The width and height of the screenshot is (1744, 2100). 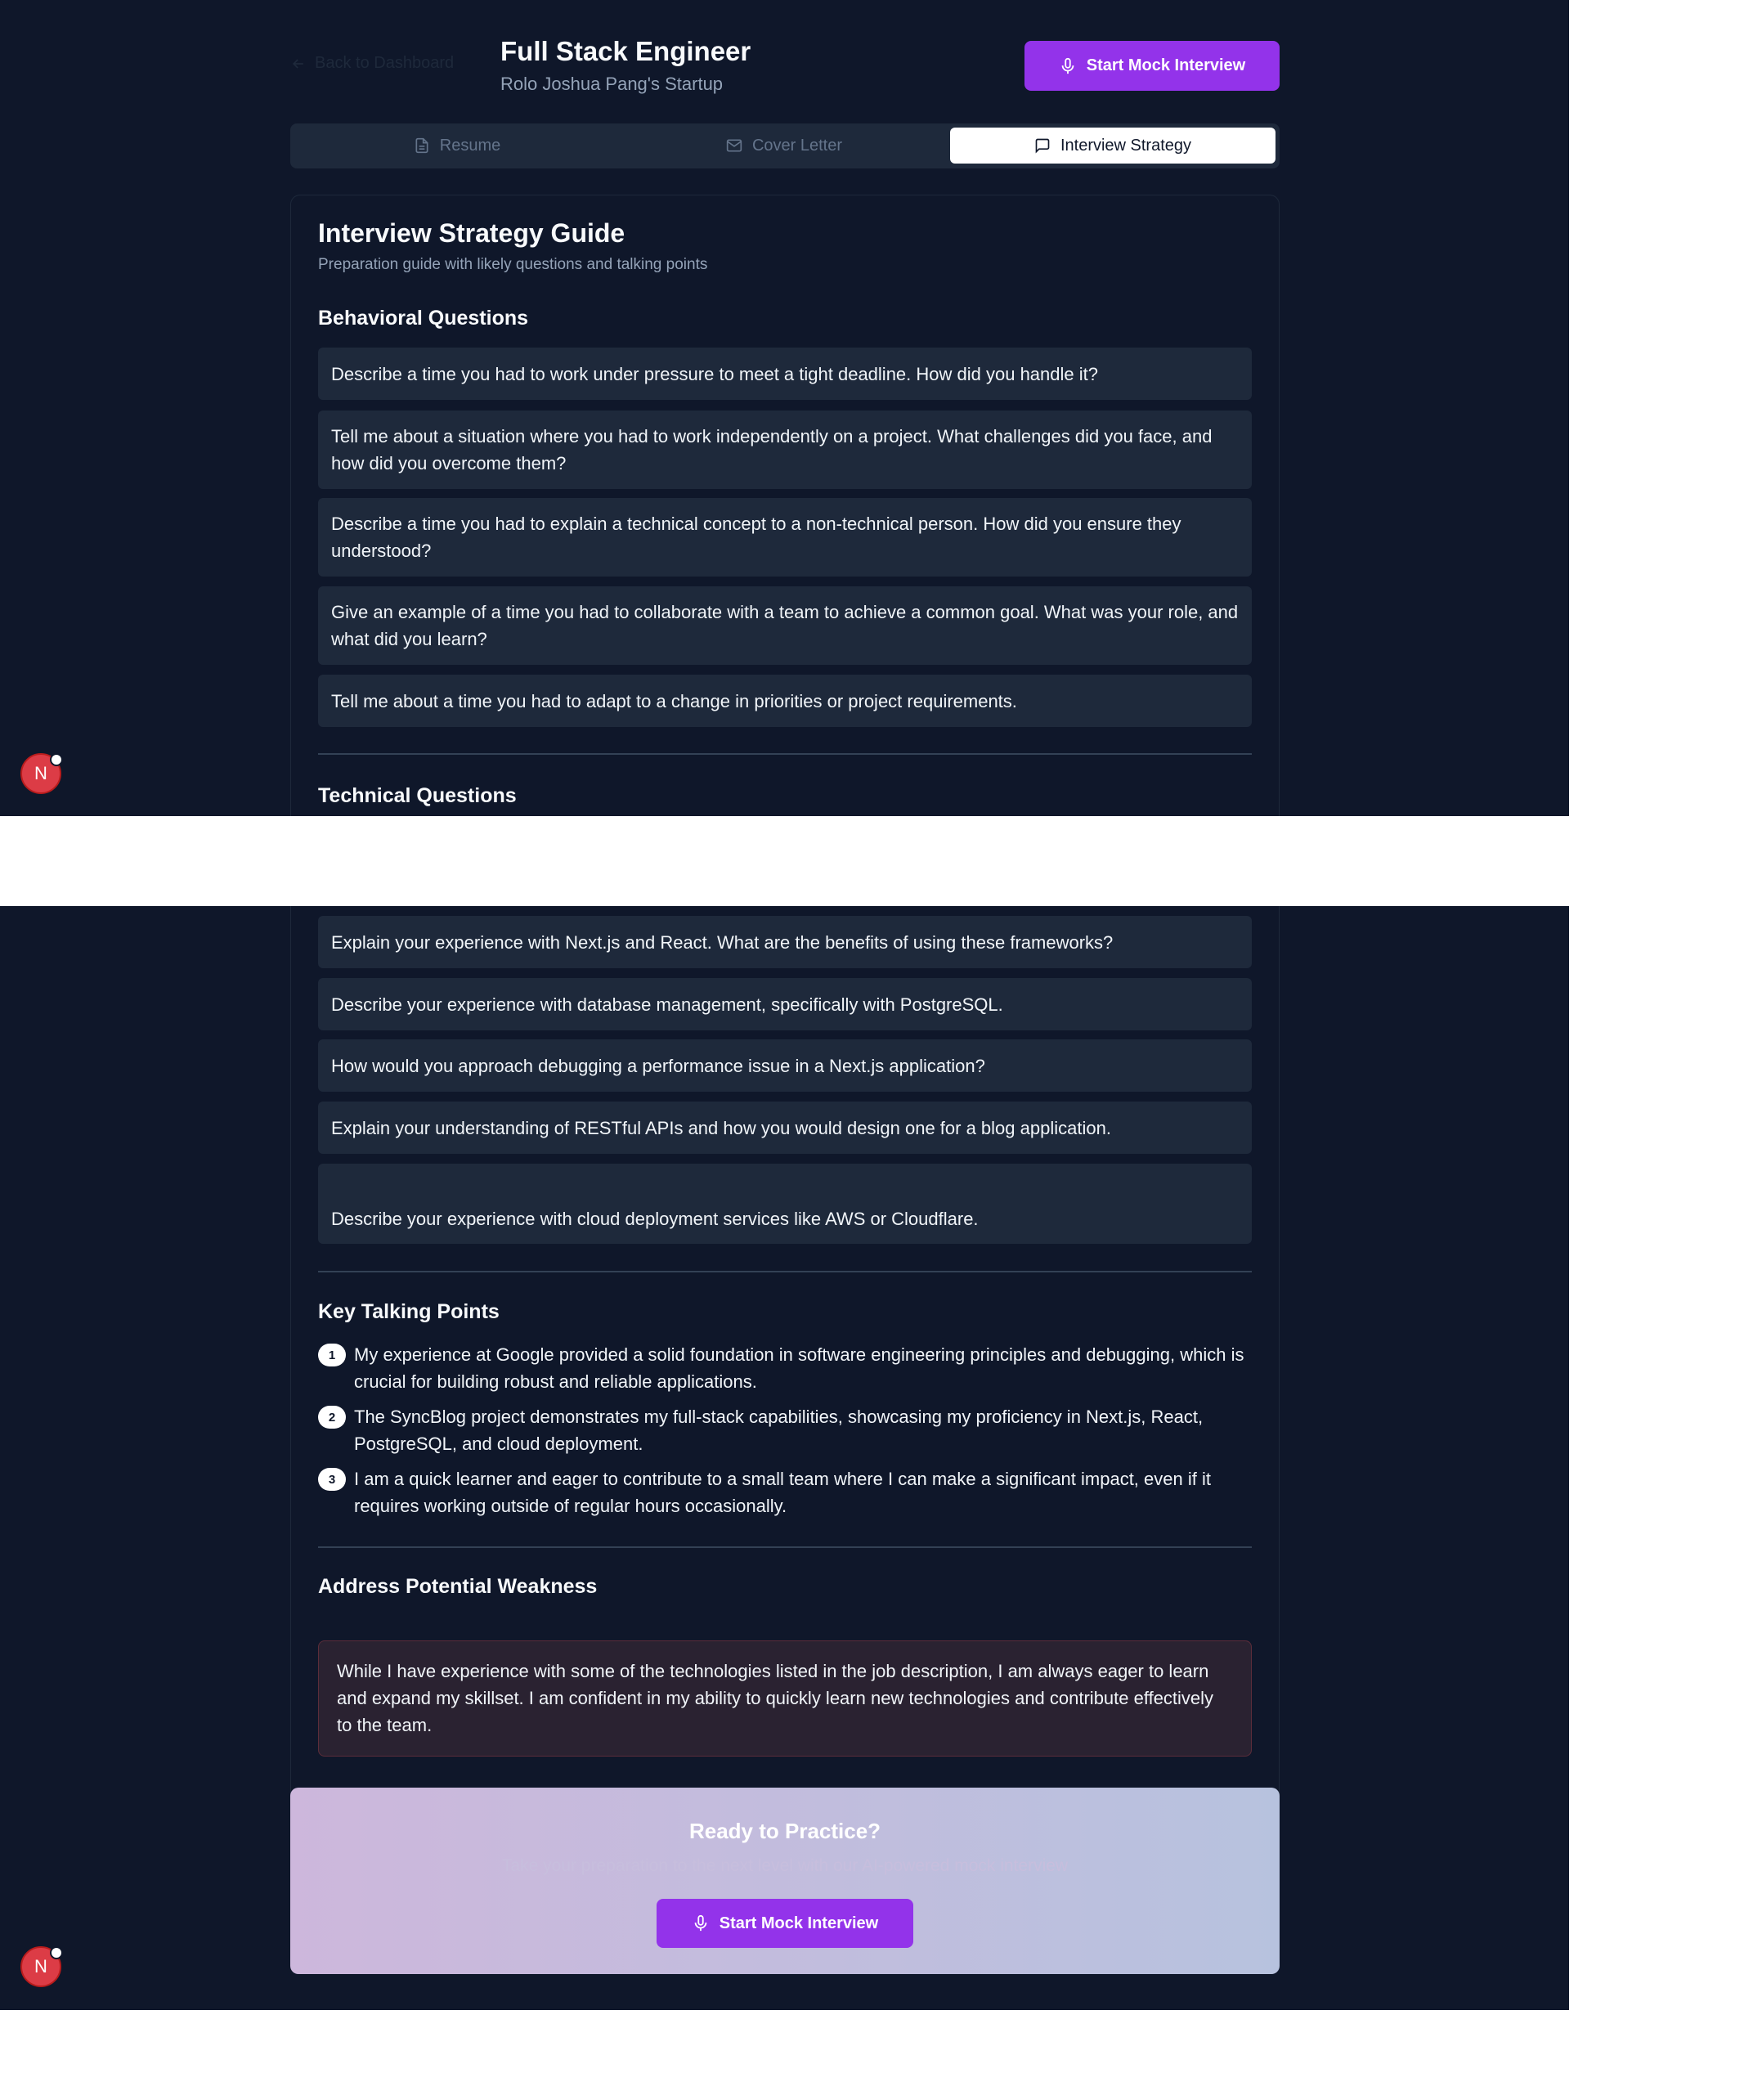 I want to click on number-badge: 3, so click(x=332, y=1479).